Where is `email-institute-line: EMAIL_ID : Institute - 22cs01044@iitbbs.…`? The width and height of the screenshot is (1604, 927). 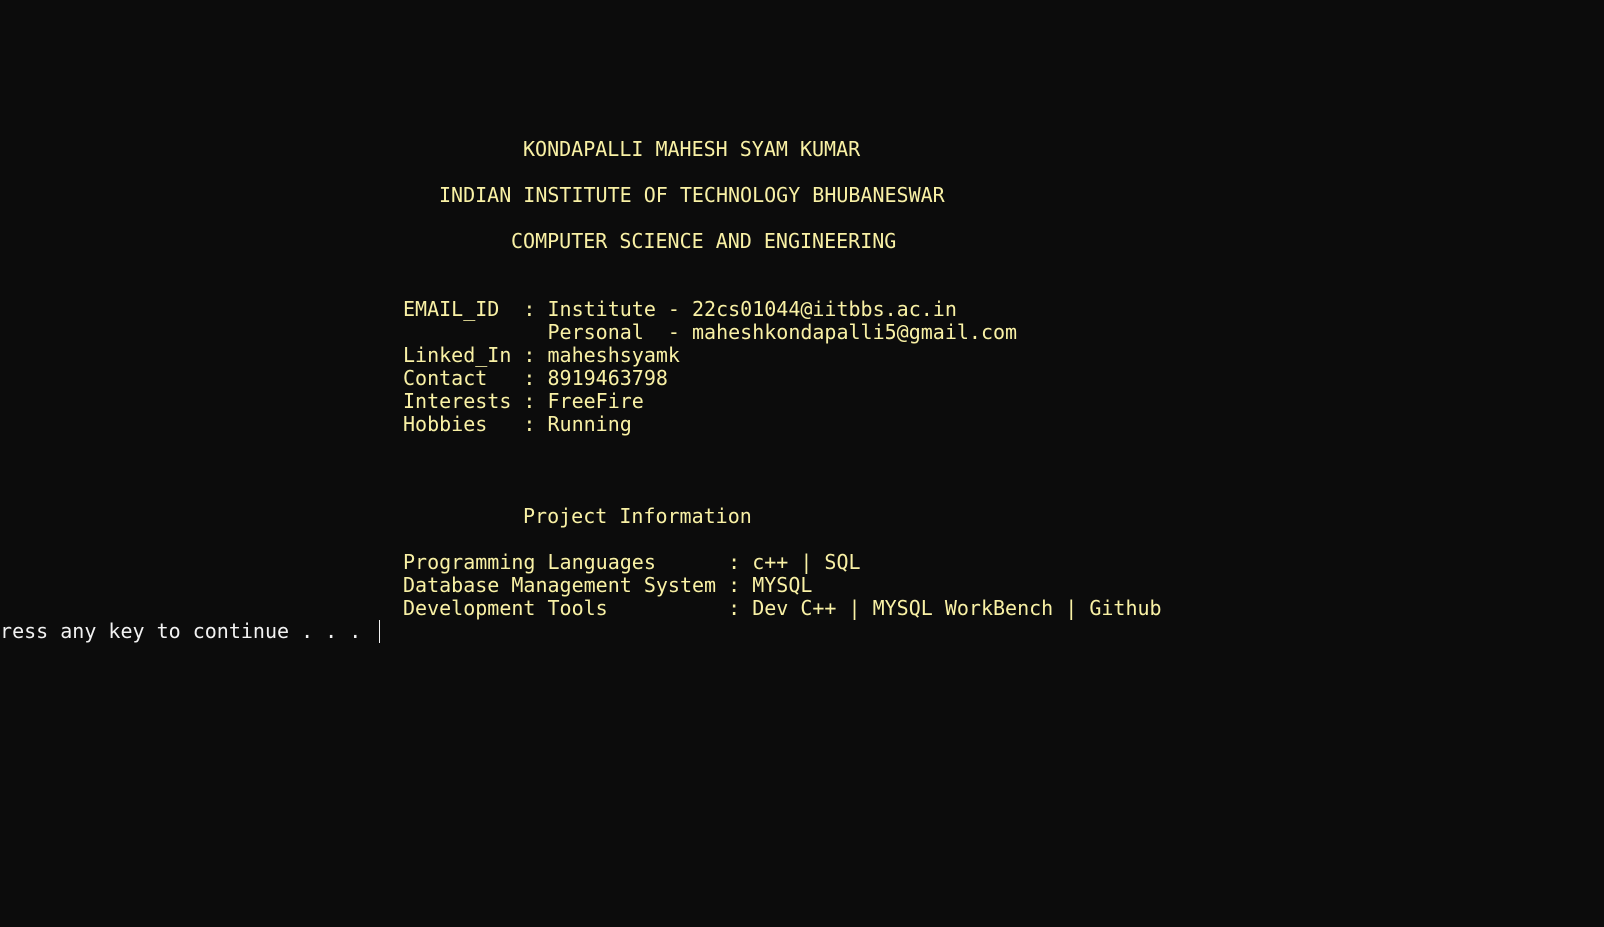
email-institute-line: EMAIL_ID : Institute - 22cs01044@iitbbs.… is located at coordinates (680, 309).